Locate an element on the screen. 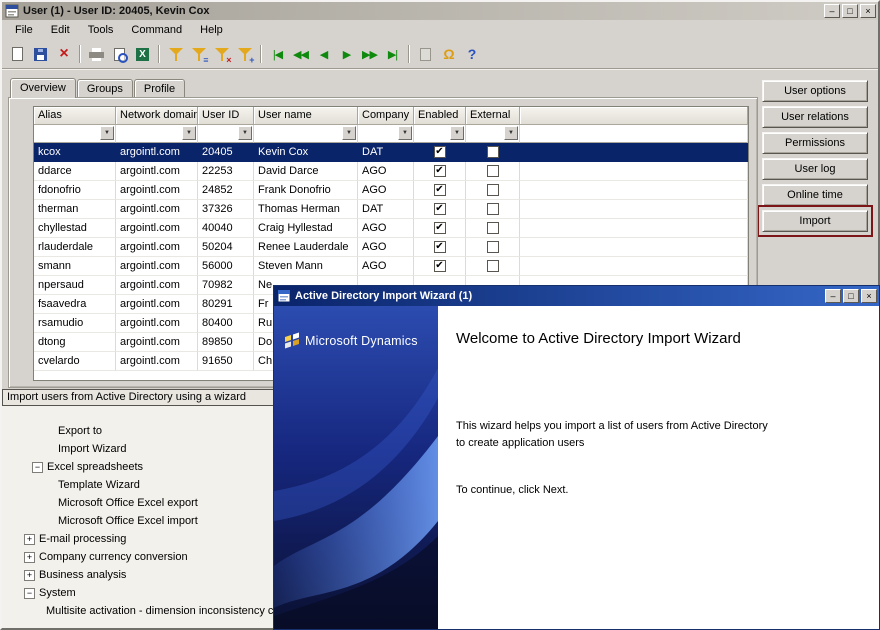  cell-user-id: 91650 is located at coordinates (226, 361).